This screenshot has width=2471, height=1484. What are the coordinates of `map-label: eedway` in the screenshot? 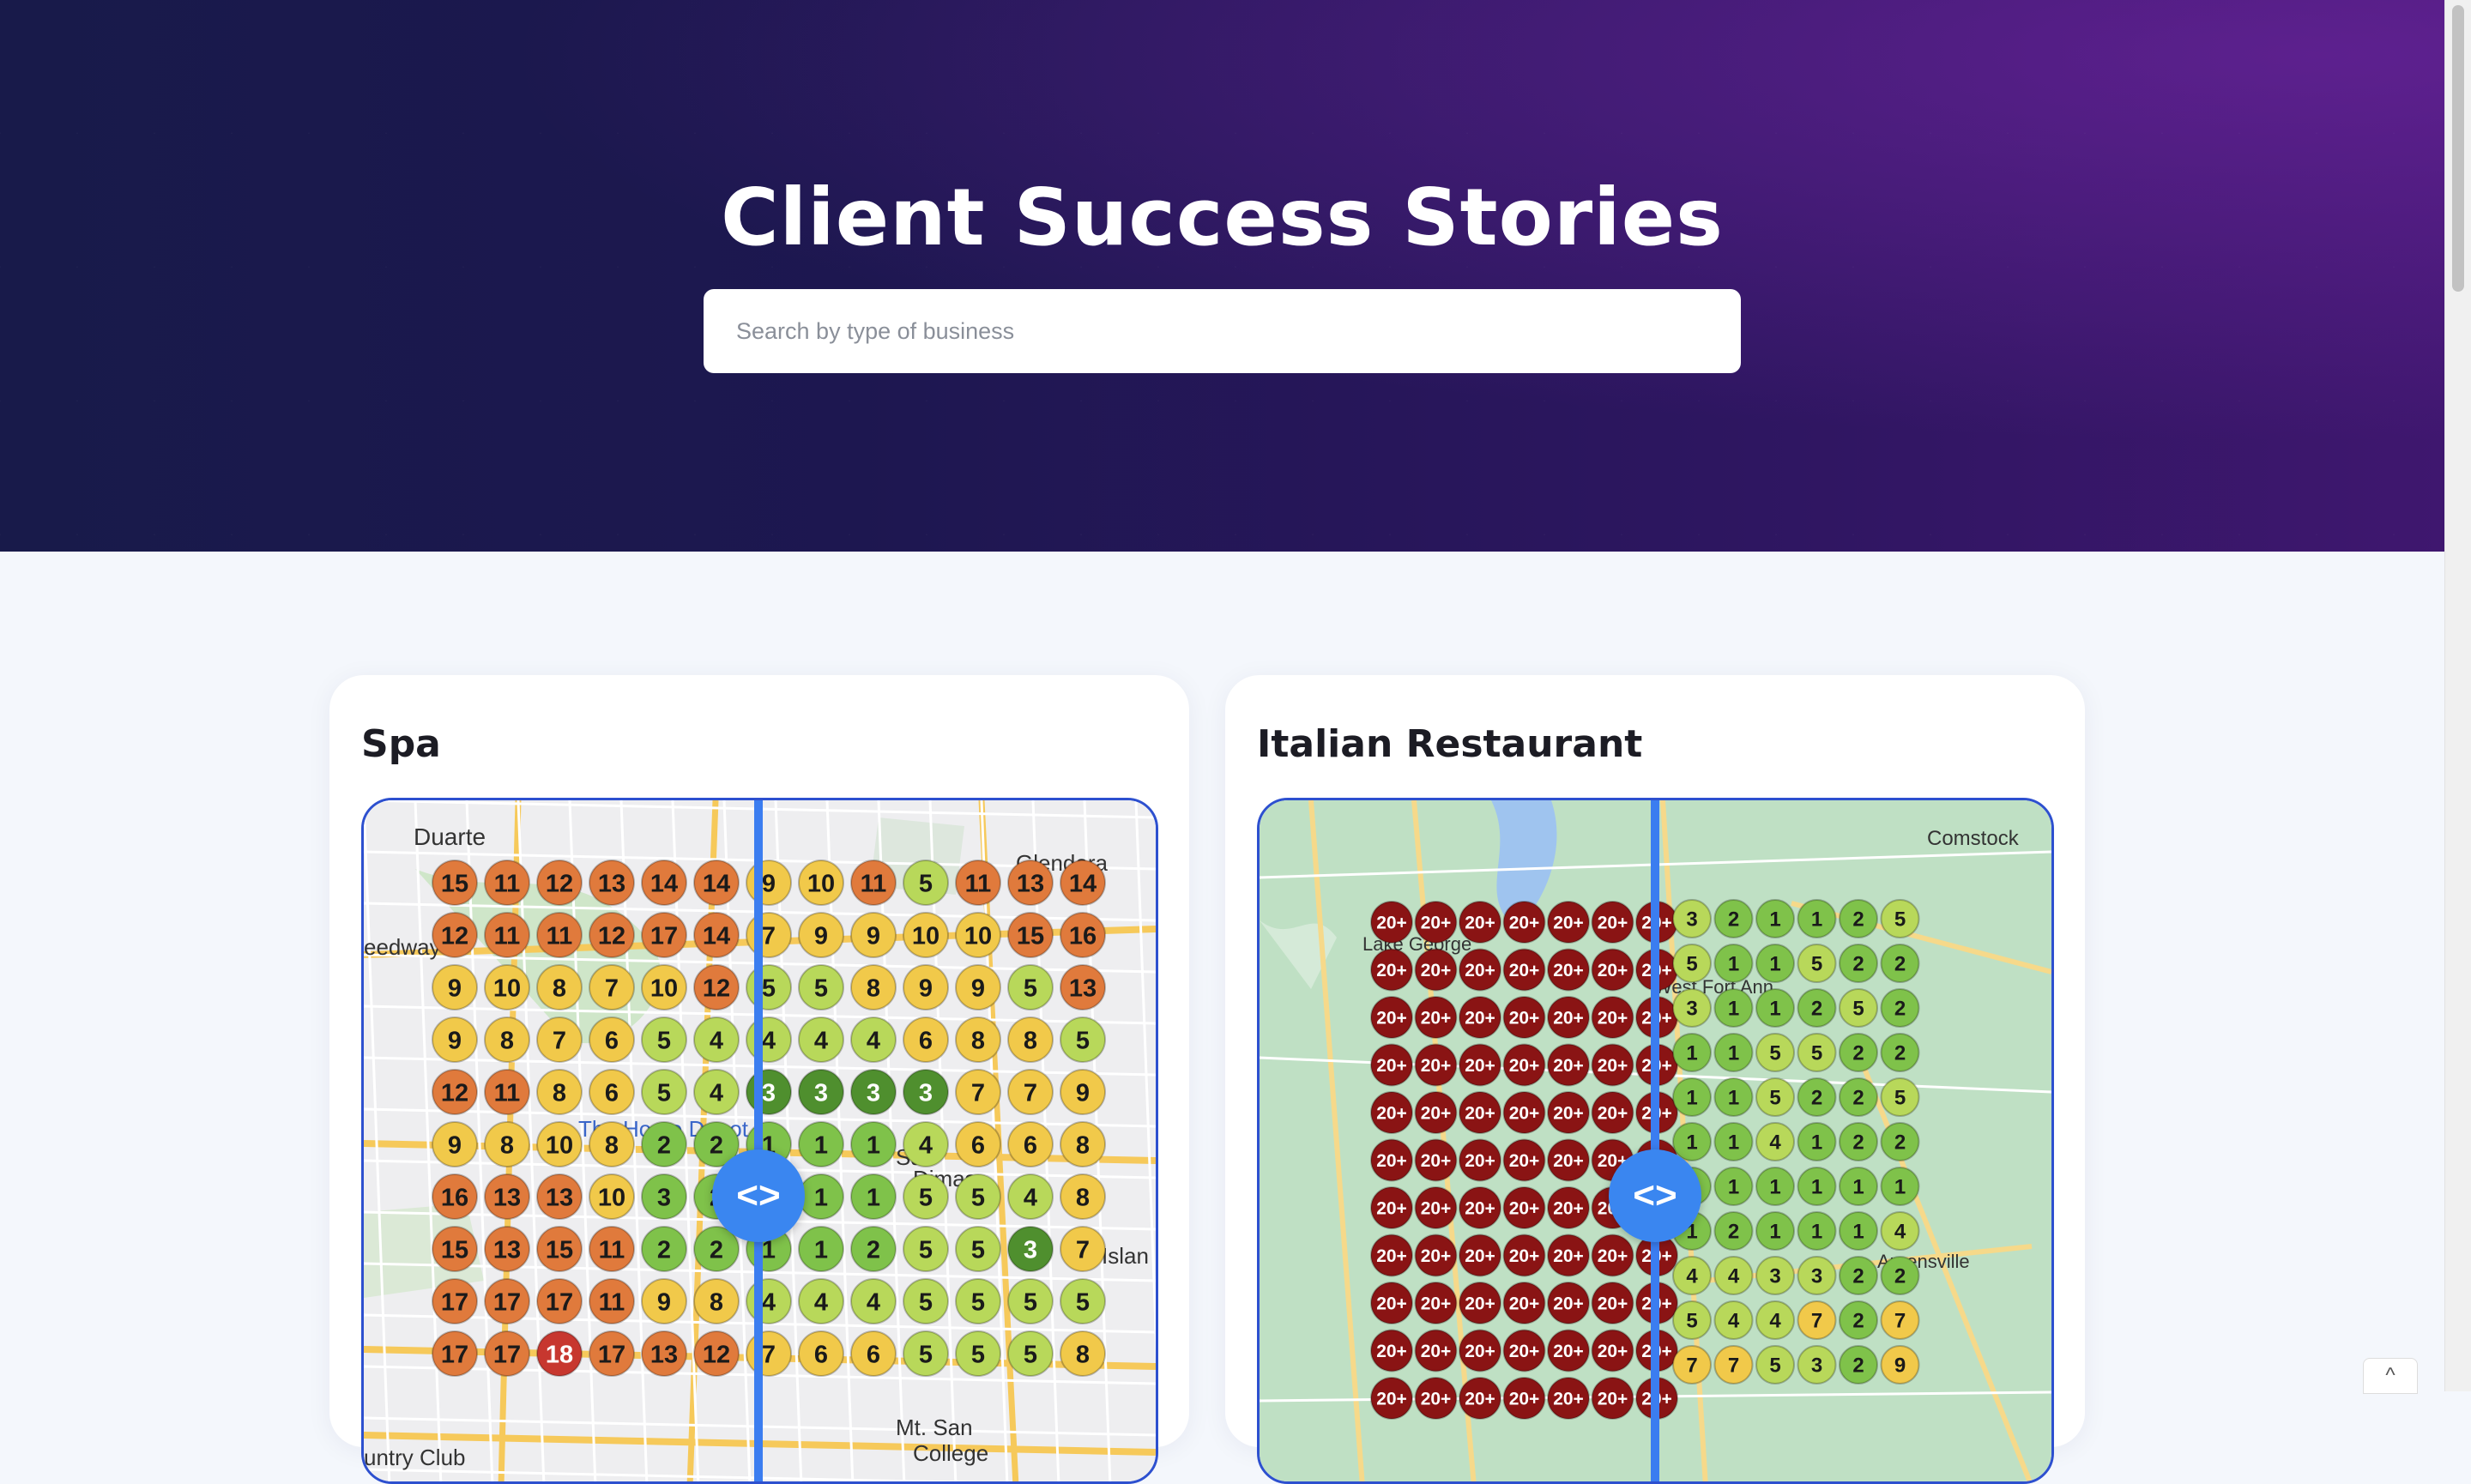 It's located at (402, 947).